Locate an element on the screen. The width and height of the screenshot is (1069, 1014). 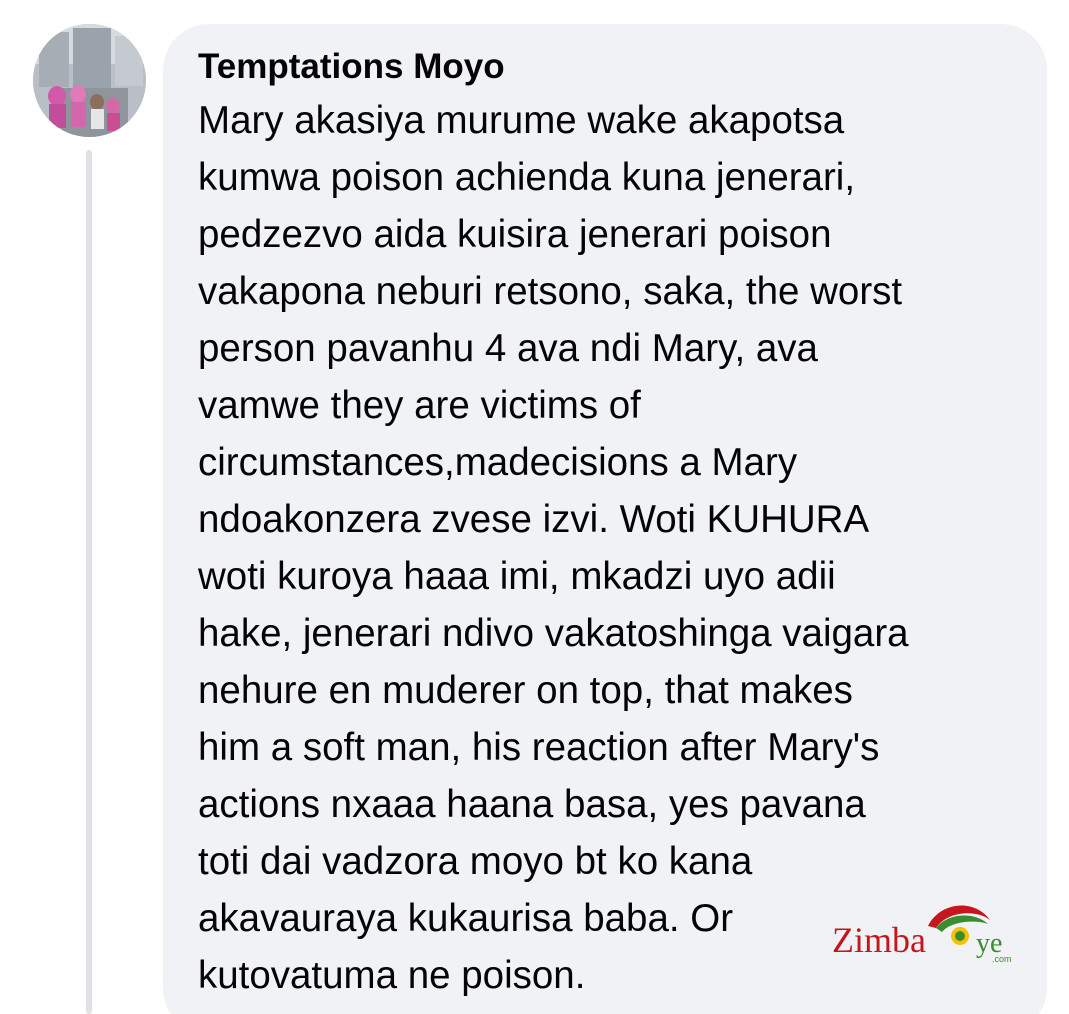
watermark-logo-graphic: Zimba ye .com is located at coordinates (922, 934).